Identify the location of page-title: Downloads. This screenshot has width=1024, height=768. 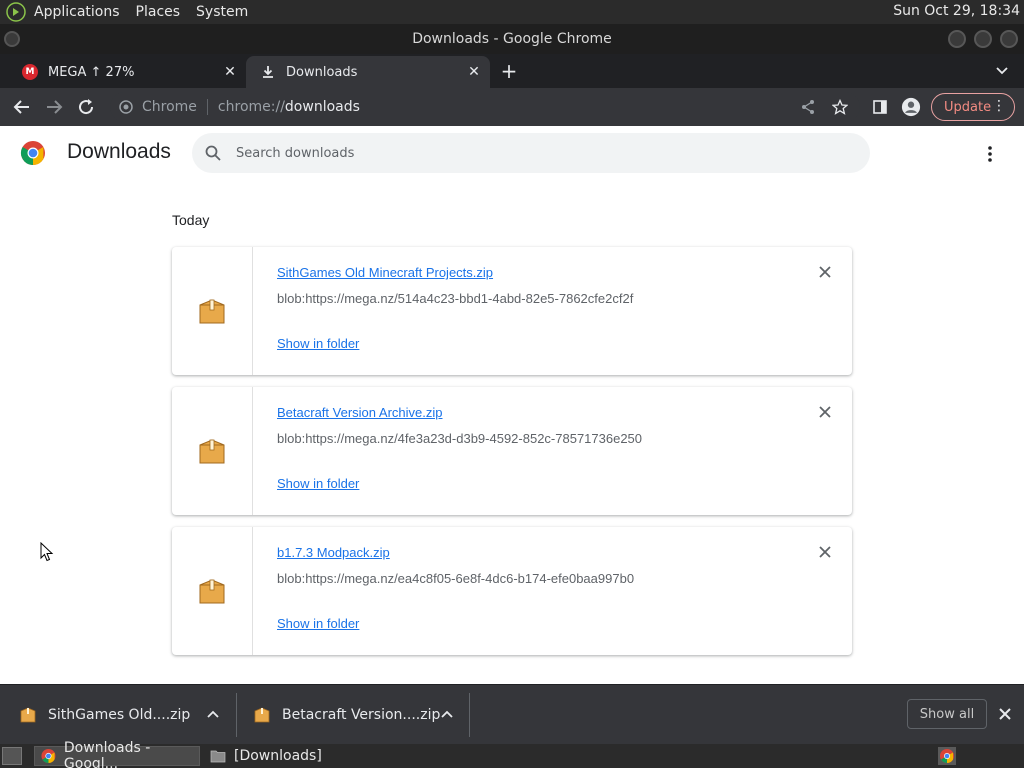
(119, 151).